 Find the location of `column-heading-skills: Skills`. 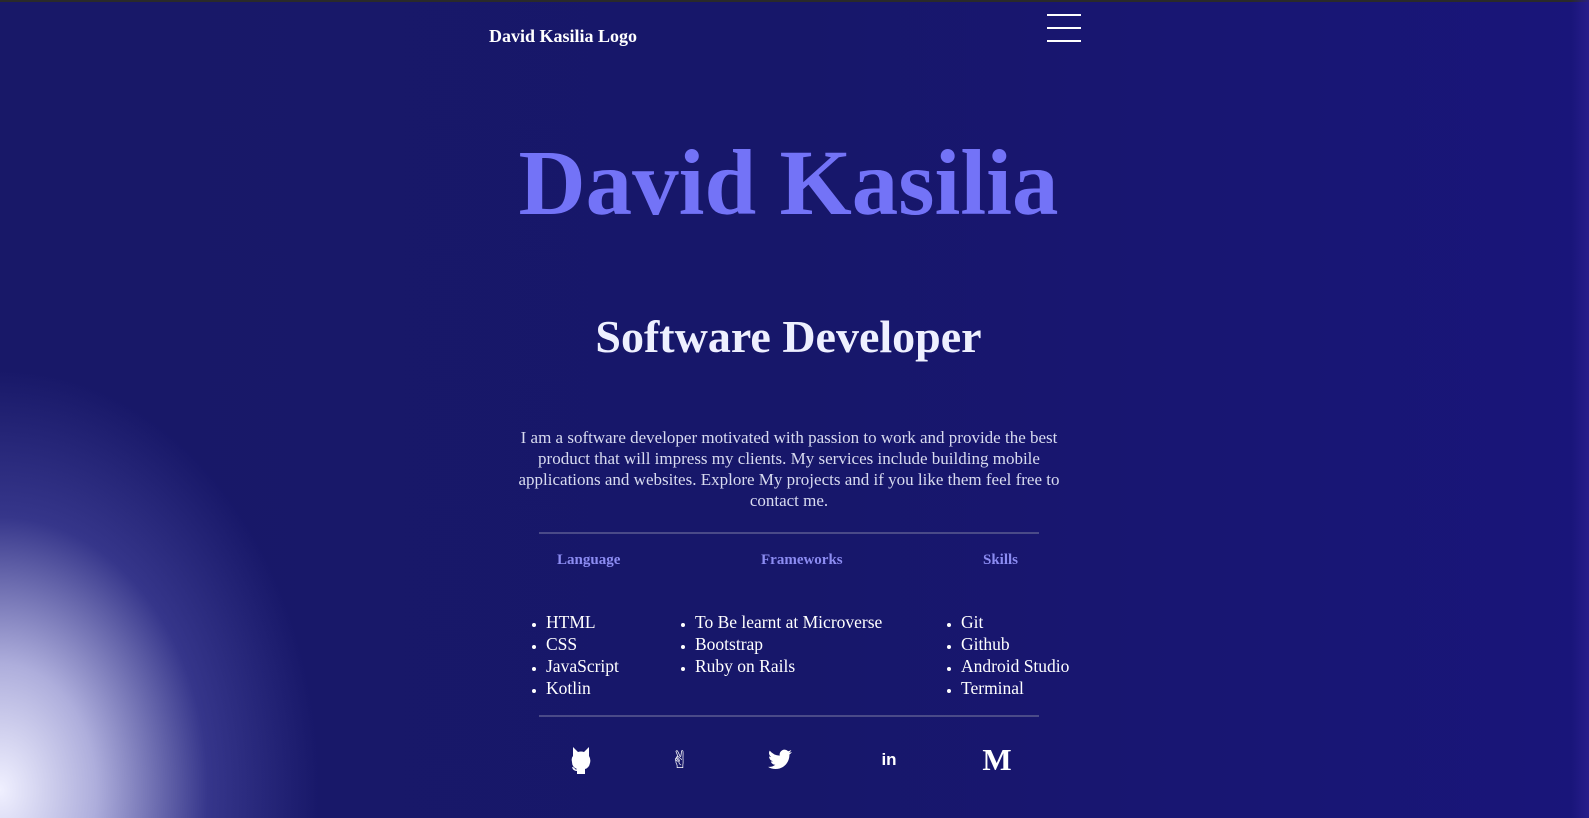

column-heading-skills: Skills is located at coordinates (1001, 560).